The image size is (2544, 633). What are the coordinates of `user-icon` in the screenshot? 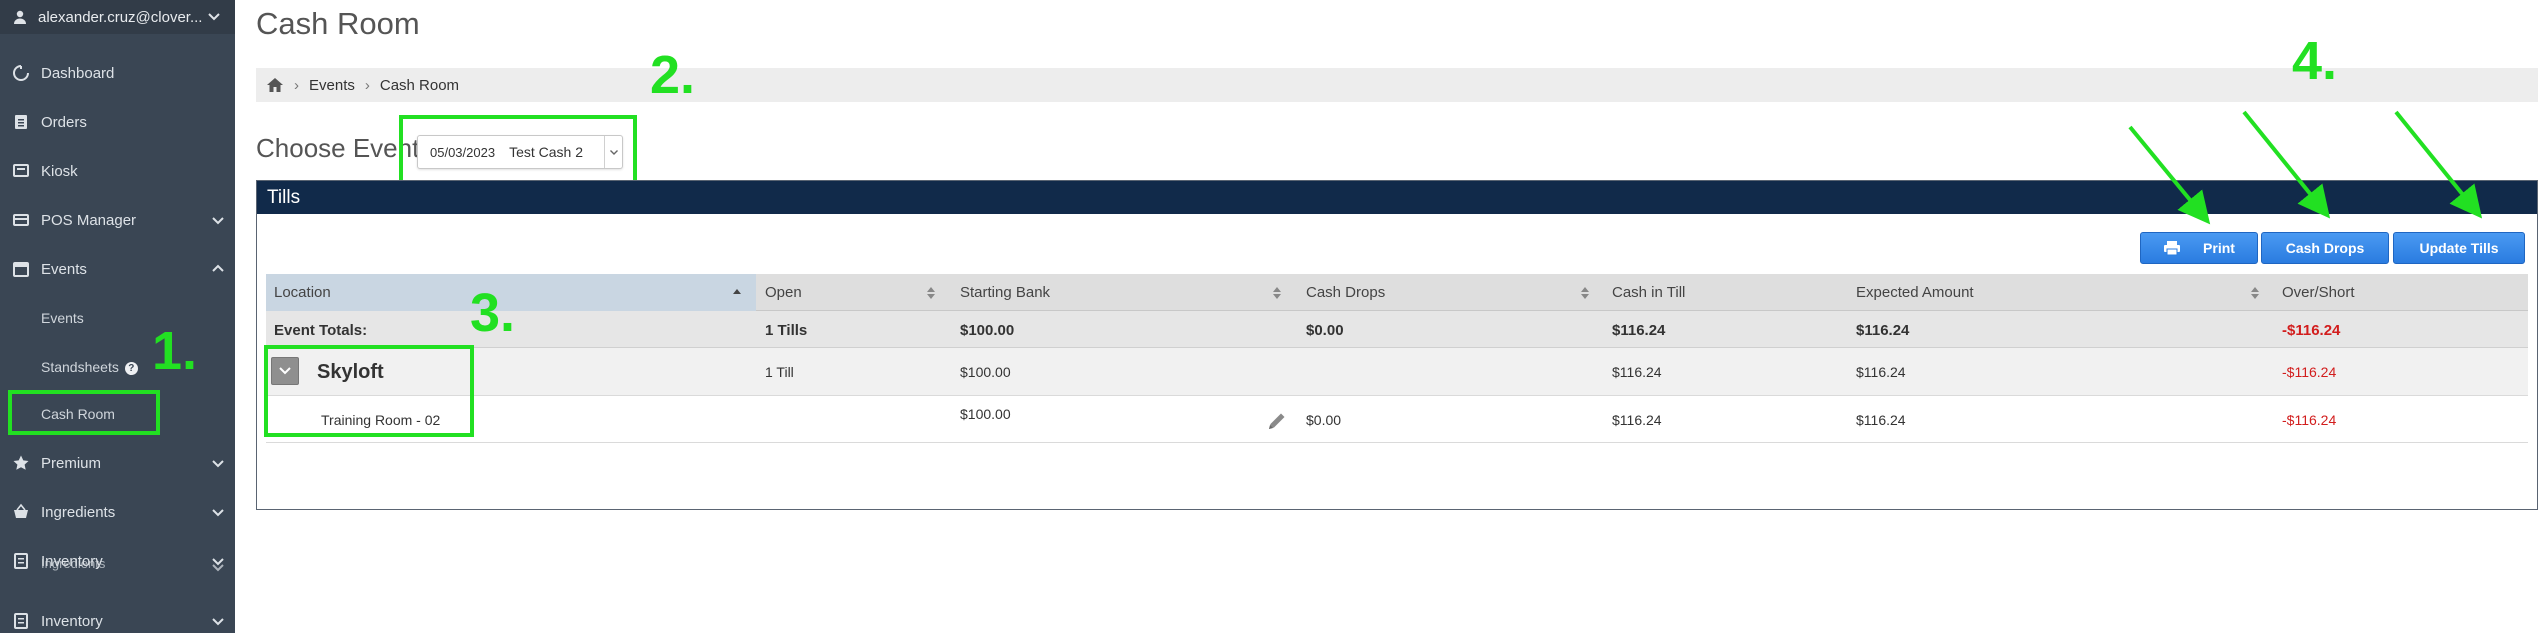 It's located at (20, 17).